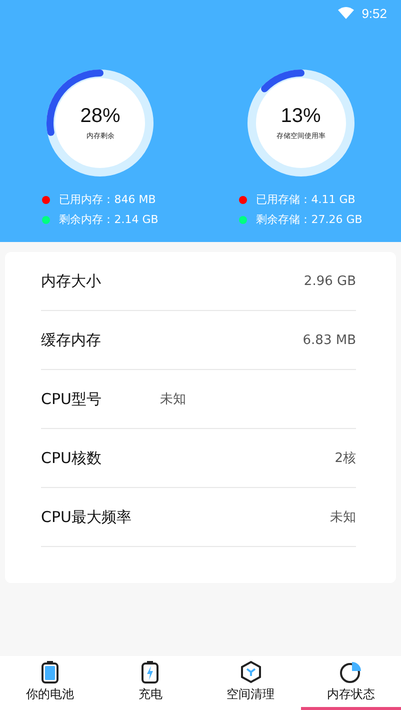  I want to click on legend-label: 已用存储：4.11 GB, so click(306, 199).